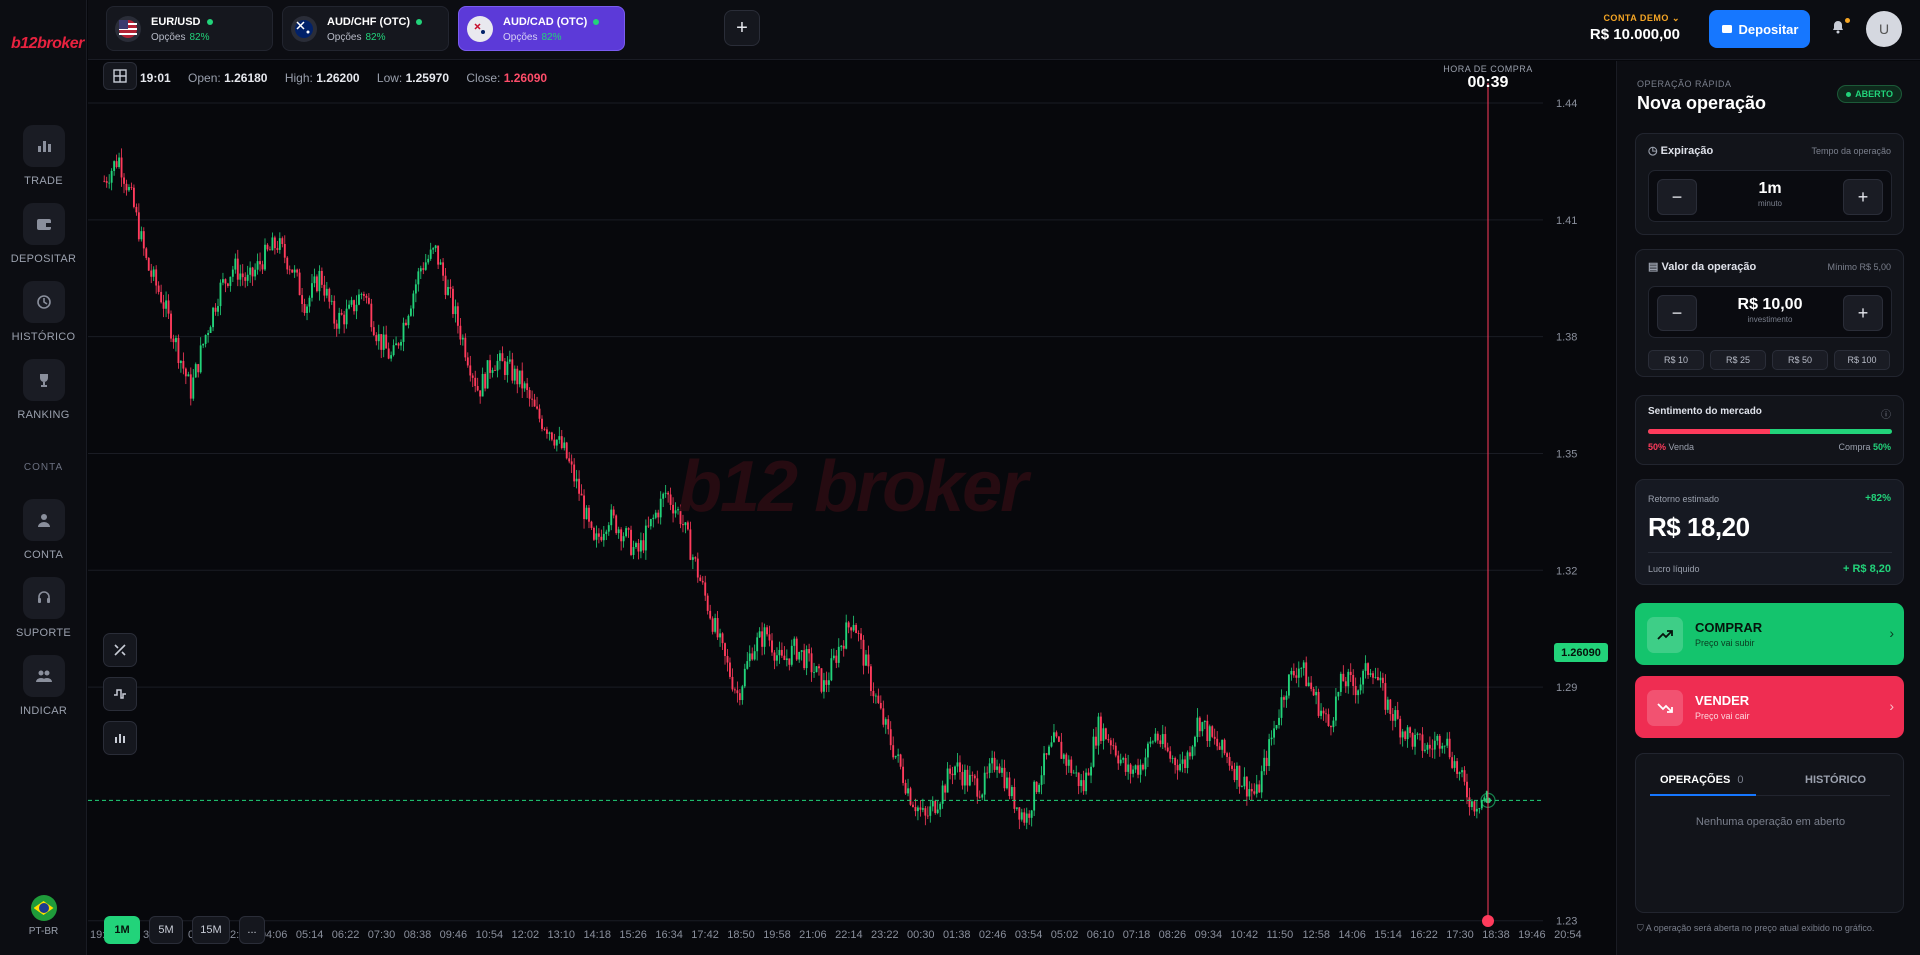 This screenshot has height=955, width=1920. What do you see at coordinates (189, 28) in the screenshot?
I see `asset-tab-eurusd: EUR/USD Opções 82%` at bounding box center [189, 28].